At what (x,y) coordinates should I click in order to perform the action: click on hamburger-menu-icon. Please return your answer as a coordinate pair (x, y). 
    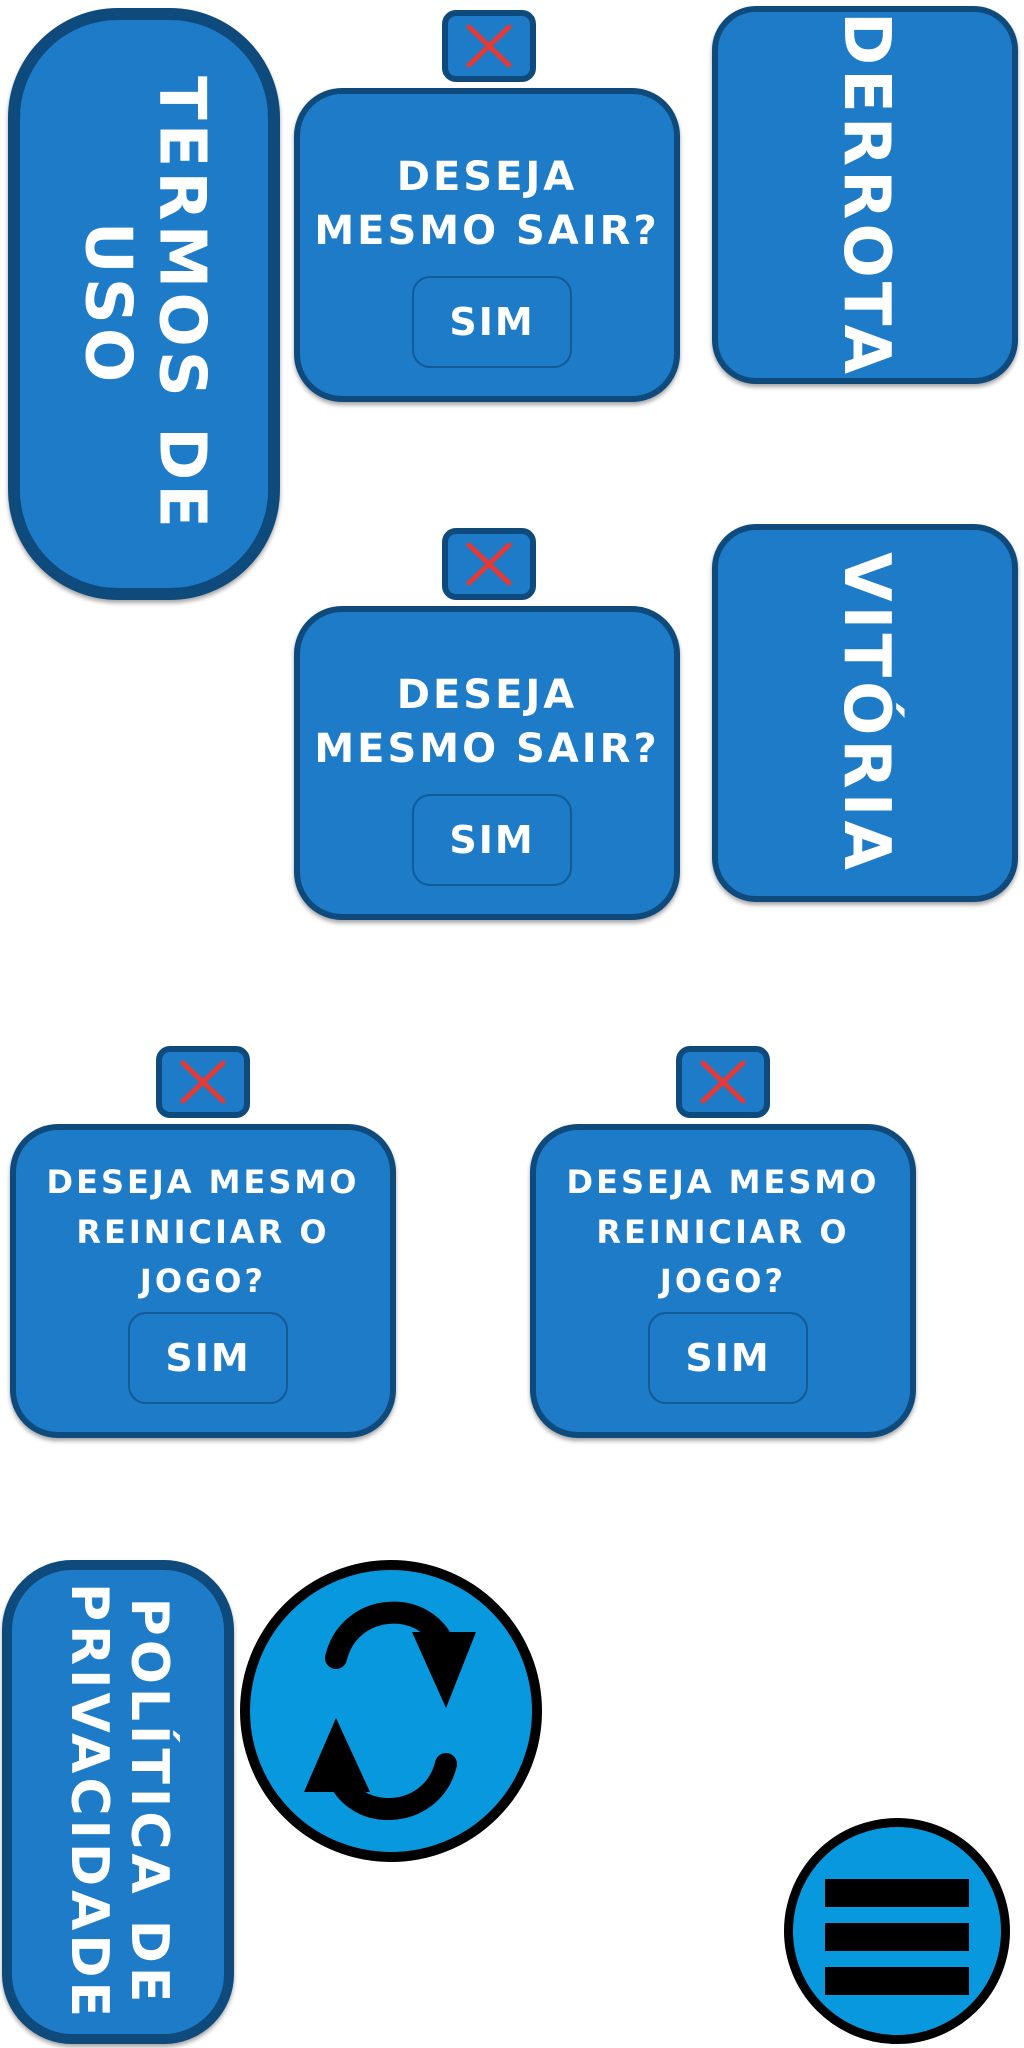
    Looking at the image, I should click on (897, 1937).